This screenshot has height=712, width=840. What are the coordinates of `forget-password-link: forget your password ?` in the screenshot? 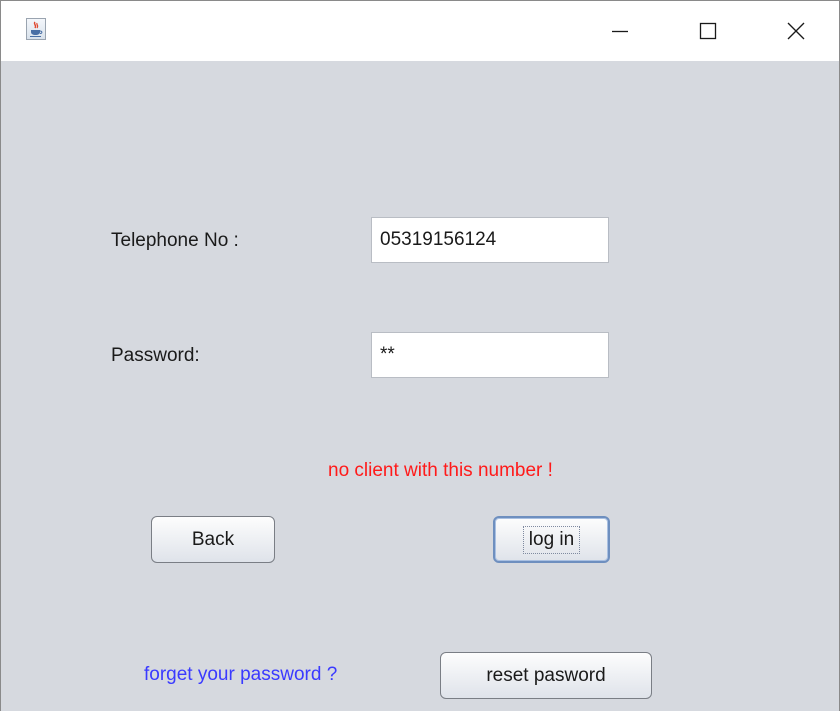 It's located at (240, 675).